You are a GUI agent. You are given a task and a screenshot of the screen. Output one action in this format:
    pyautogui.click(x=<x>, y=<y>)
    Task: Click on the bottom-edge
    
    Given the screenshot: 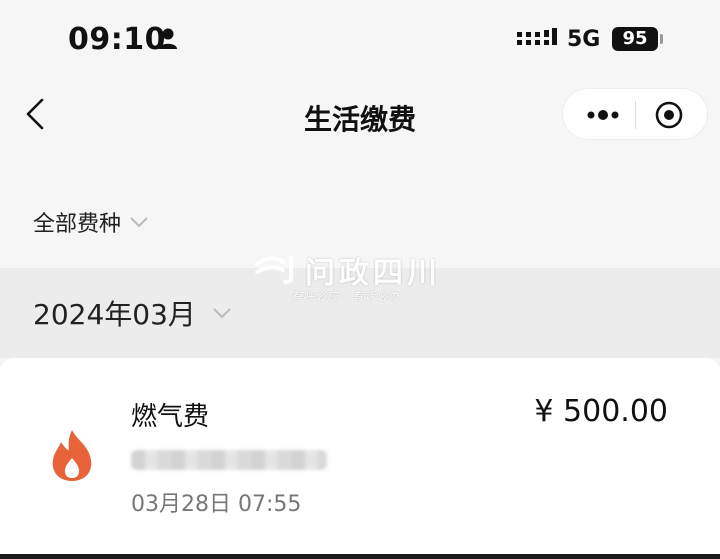 What is the action you would take?
    pyautogui.click(x=360, y=556)
    